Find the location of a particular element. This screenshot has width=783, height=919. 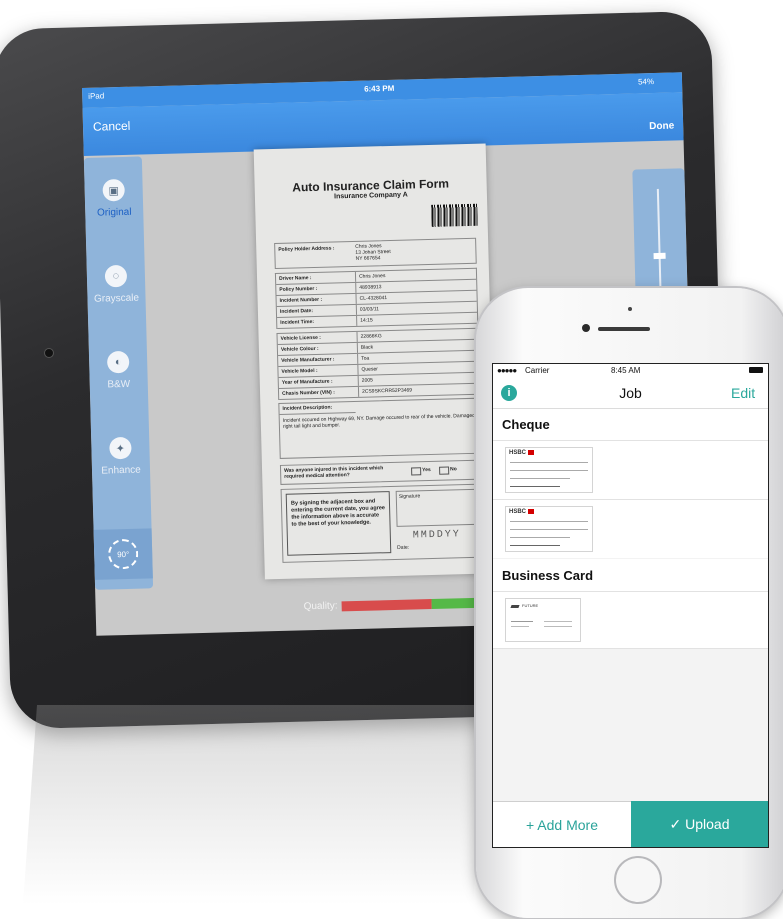

business-card-thumbnail: FUTURE is located at coordinates (543, 620).